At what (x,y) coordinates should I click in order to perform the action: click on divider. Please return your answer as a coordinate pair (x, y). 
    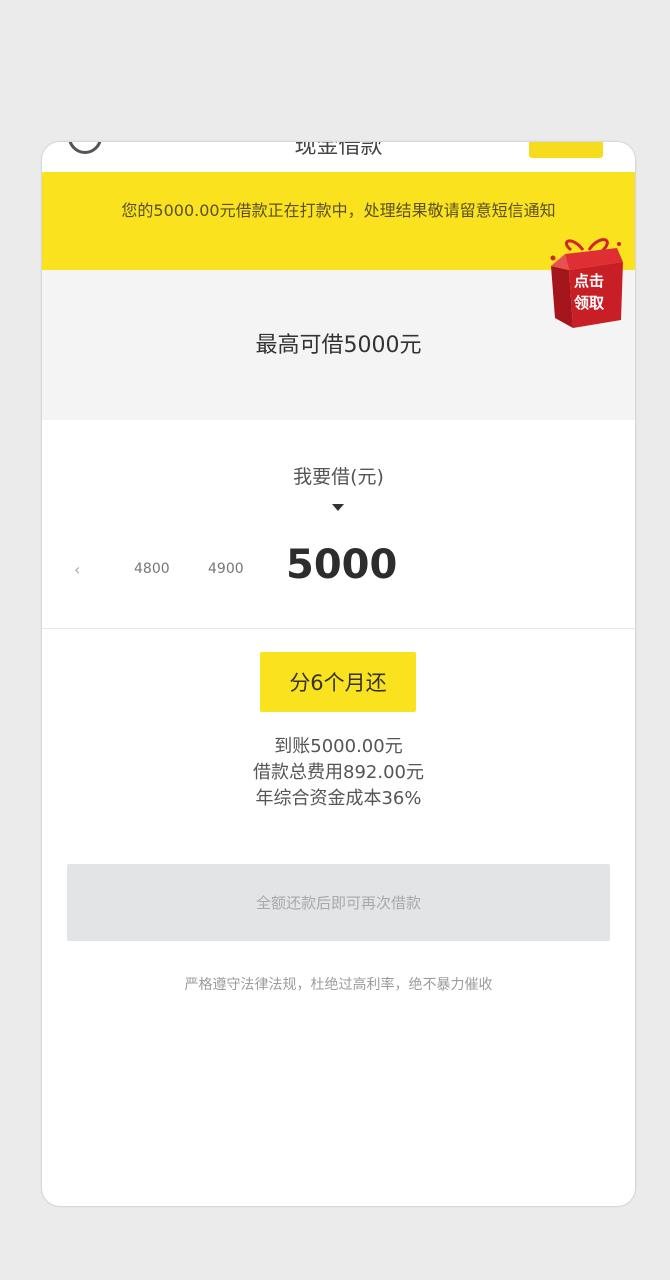
    Looking at the image, I should click on (338, 628).